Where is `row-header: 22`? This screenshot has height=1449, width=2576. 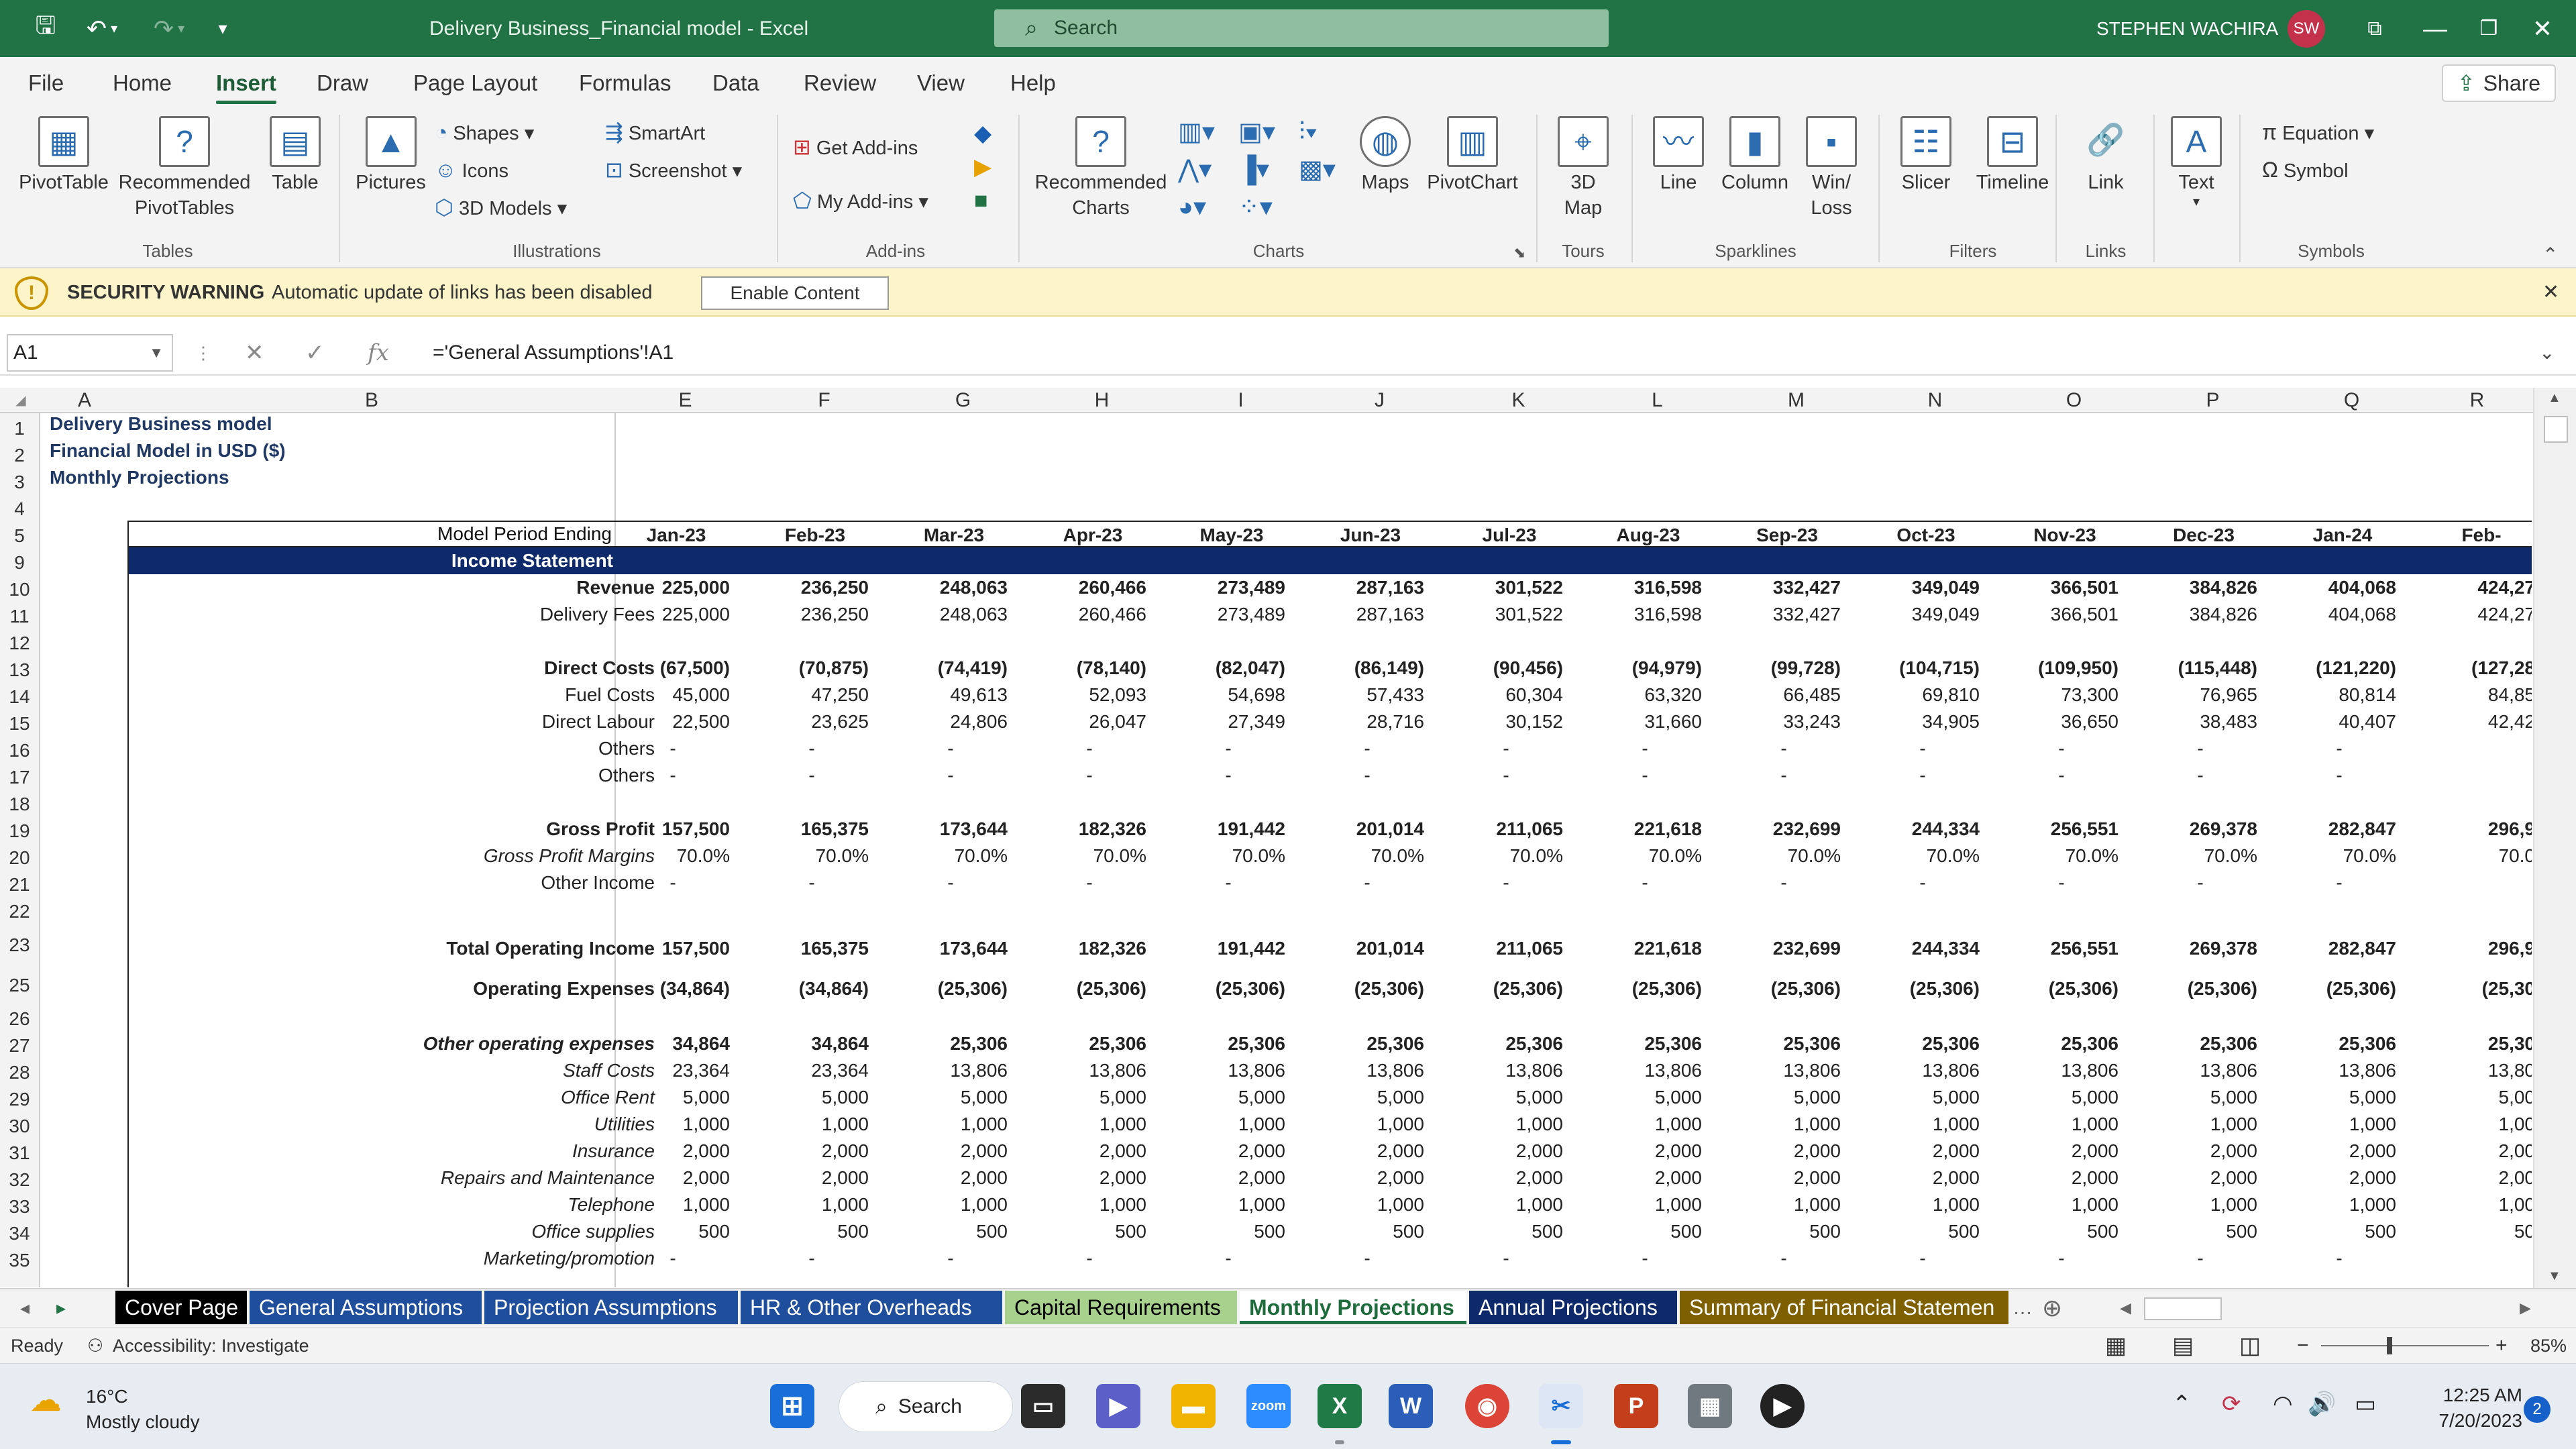 row-header: 22 is located at coordinates (19, 909).